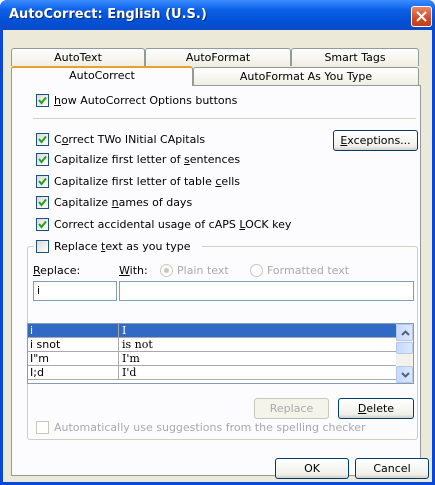 The image size is (435, 485). I want to click on ok-button: OK, so click(312, 468).